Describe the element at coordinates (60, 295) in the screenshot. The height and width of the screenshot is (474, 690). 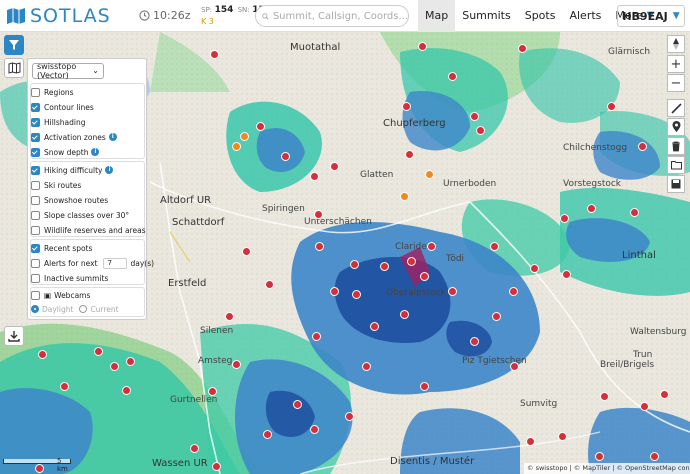
I see `option-webcams: ▣ Webcams` at that location.